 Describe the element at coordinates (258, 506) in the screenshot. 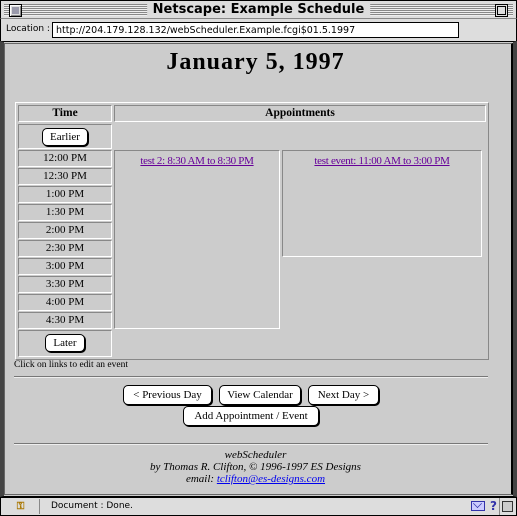

I see `status-bar: ⚿ Document : Done. ?` at that location.